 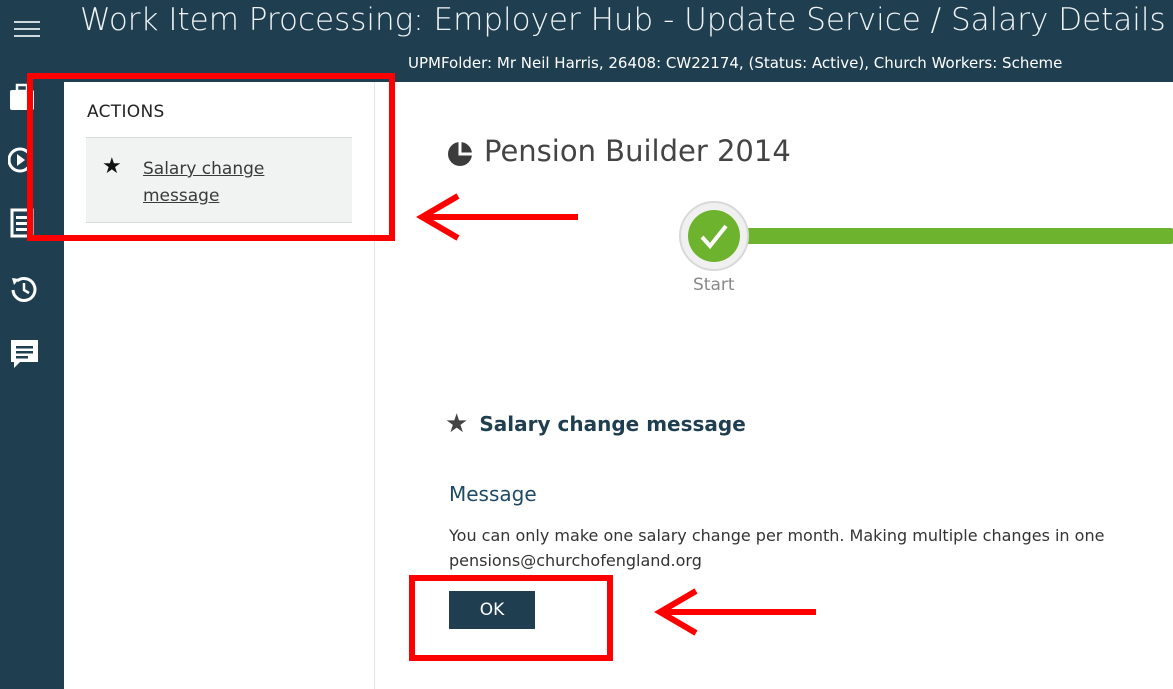 I want to click on star-icon: ★, so click(x=457, y=424).